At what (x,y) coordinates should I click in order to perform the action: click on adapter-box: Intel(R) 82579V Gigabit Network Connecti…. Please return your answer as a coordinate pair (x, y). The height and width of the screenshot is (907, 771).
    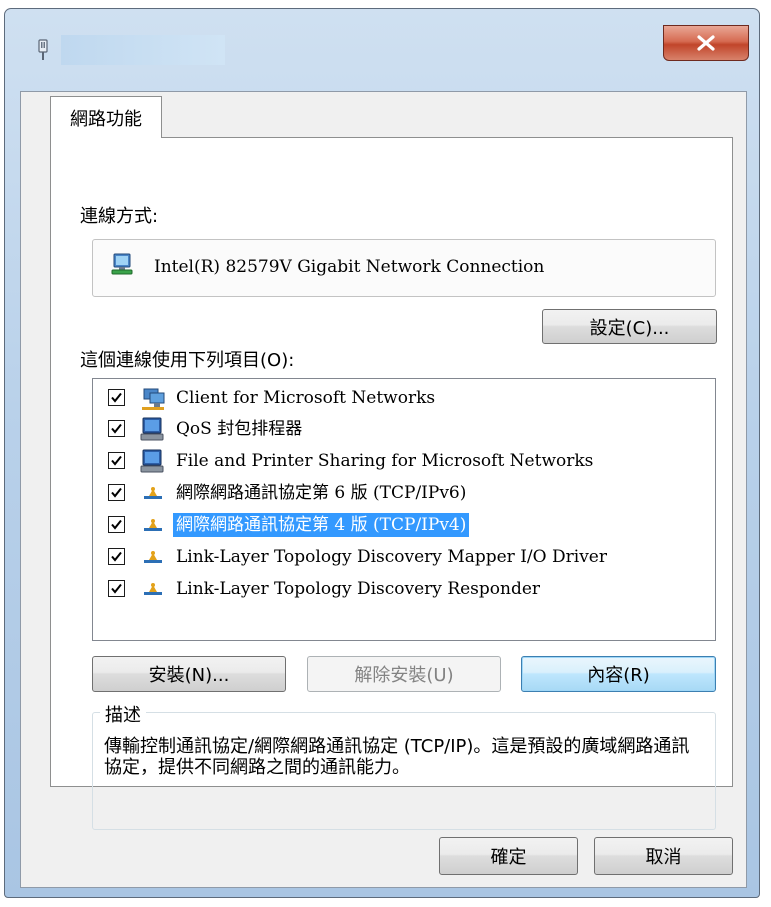
    Looking at the image, I should click on (404, 268).